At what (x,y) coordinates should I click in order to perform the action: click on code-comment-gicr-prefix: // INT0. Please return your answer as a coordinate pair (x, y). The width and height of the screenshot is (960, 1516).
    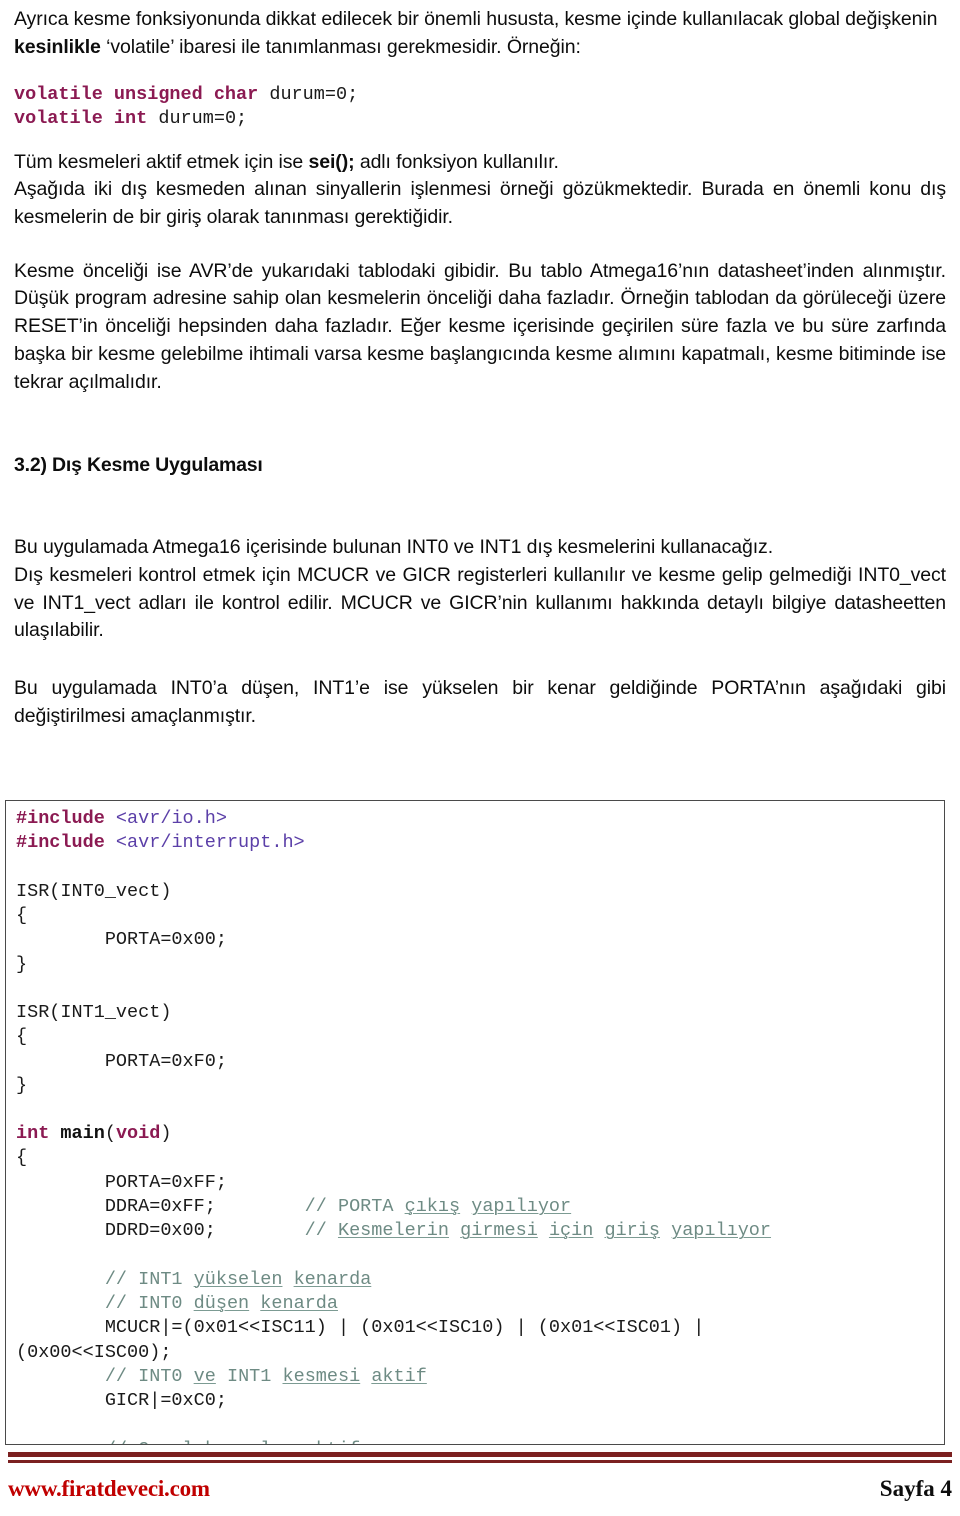
    Looking at the image, I should click on (105, 1376).